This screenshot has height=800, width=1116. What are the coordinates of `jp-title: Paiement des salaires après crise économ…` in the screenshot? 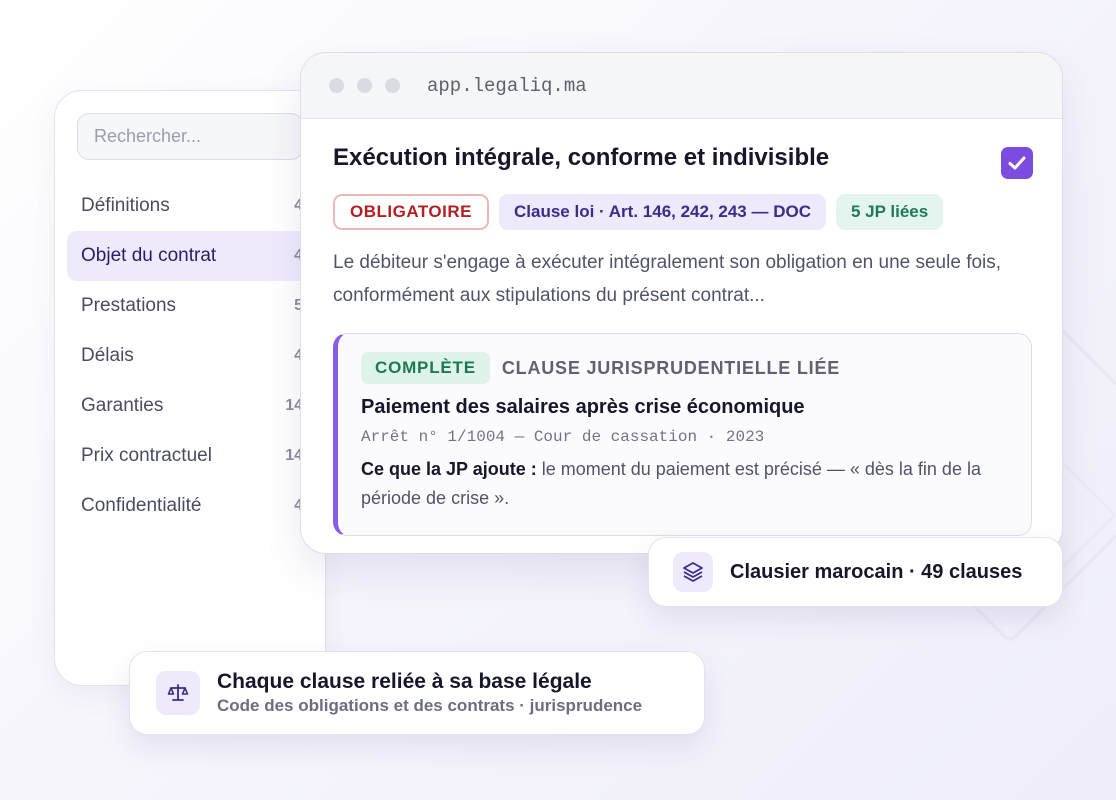 It's located at (583, 407).